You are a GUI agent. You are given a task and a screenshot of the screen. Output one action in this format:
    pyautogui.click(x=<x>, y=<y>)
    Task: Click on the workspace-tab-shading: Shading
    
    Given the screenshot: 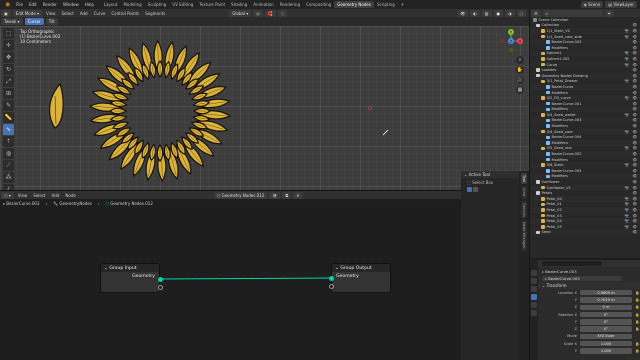 What is the action you would take?
    pyautogui.click(x=239, y=4)
    